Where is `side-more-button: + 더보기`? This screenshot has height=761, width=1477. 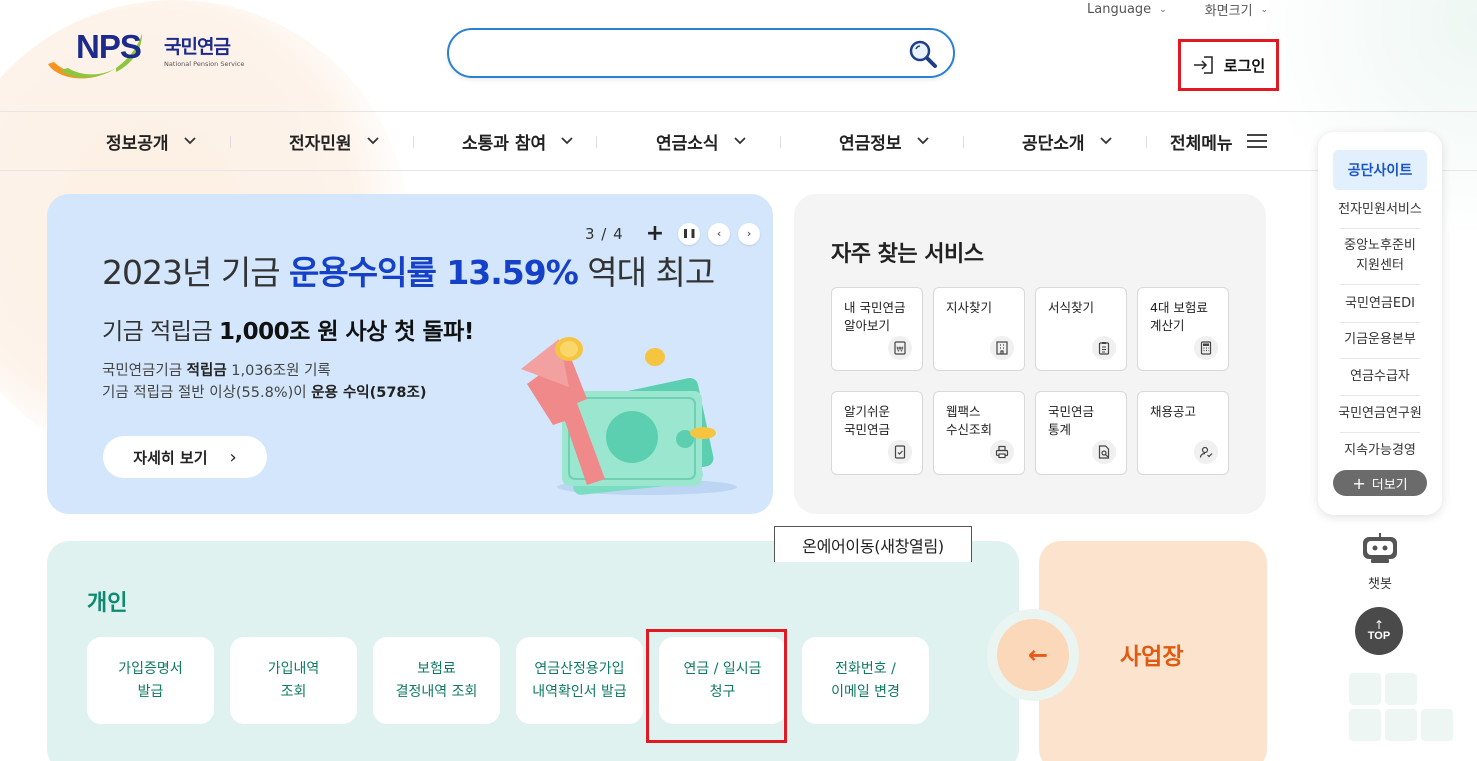 side-more-button: + 더보기 is located at coordinates (1380, 483).